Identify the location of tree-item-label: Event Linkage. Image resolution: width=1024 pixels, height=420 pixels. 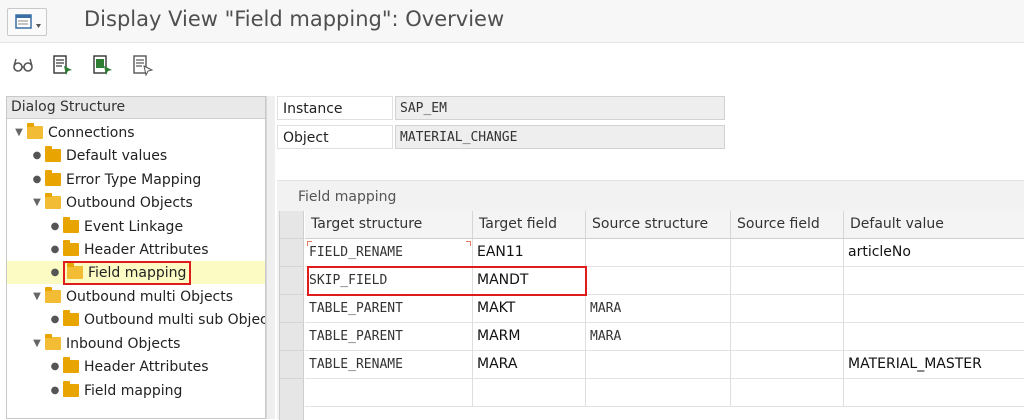
(134, 226).